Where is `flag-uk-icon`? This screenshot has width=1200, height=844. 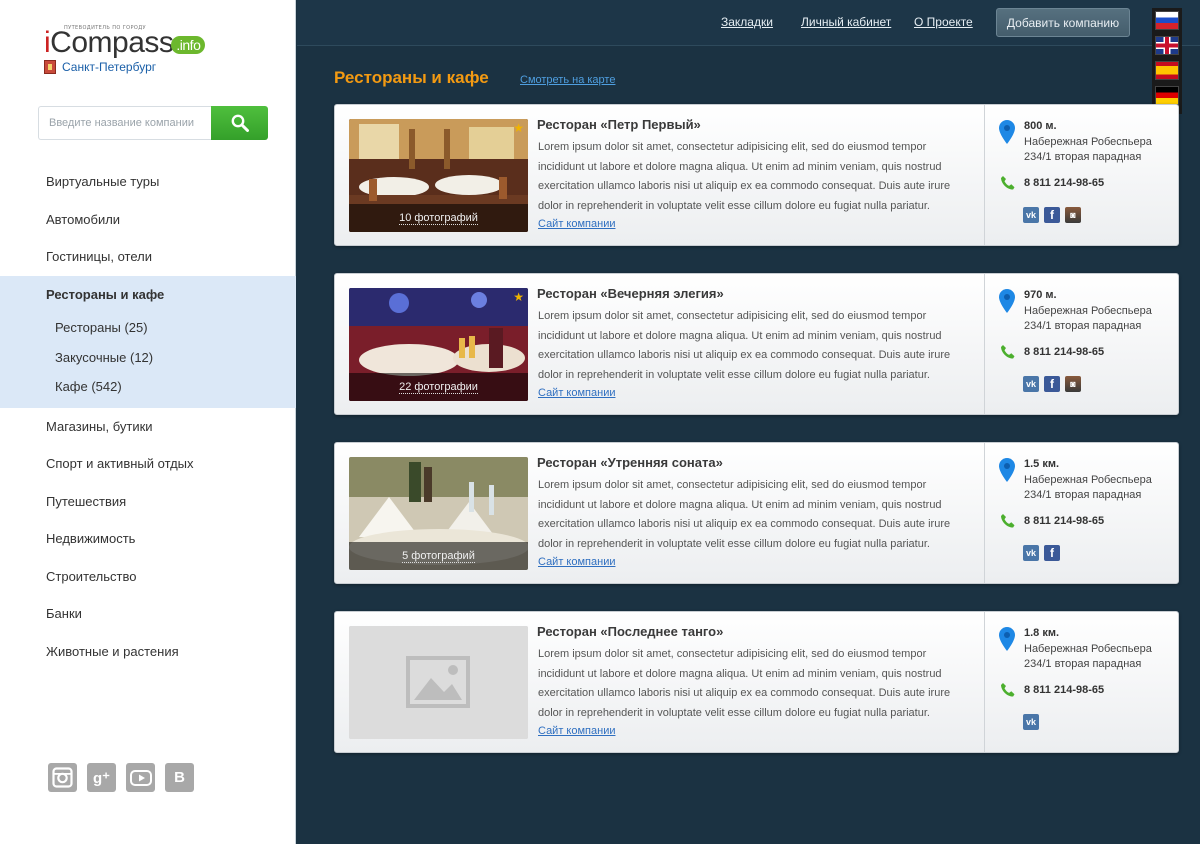 flag-uk-icon is located at coordinates (1167, 45).